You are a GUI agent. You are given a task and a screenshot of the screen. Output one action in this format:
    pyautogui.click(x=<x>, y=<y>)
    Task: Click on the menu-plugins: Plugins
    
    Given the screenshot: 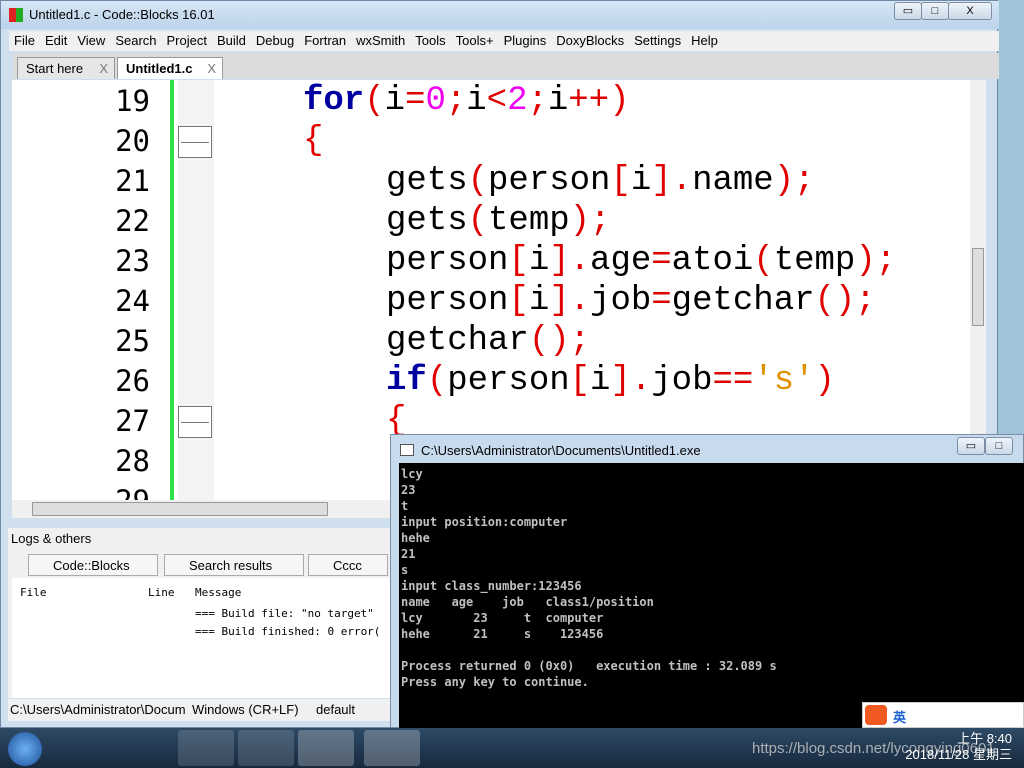 What is the action you would take?
    pyautogui.click(x=525, y=40)
    